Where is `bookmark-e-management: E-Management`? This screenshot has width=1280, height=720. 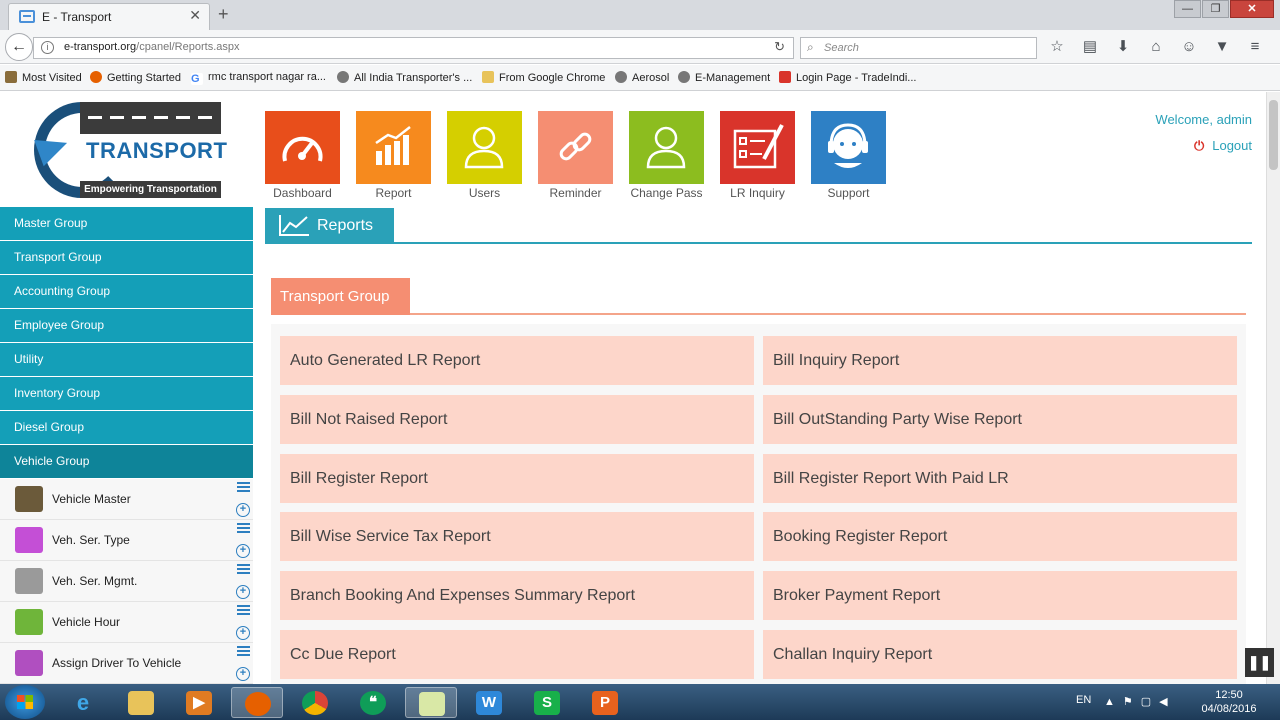
bookmark-e-management: E-Management is located at coordinates (724, 77).